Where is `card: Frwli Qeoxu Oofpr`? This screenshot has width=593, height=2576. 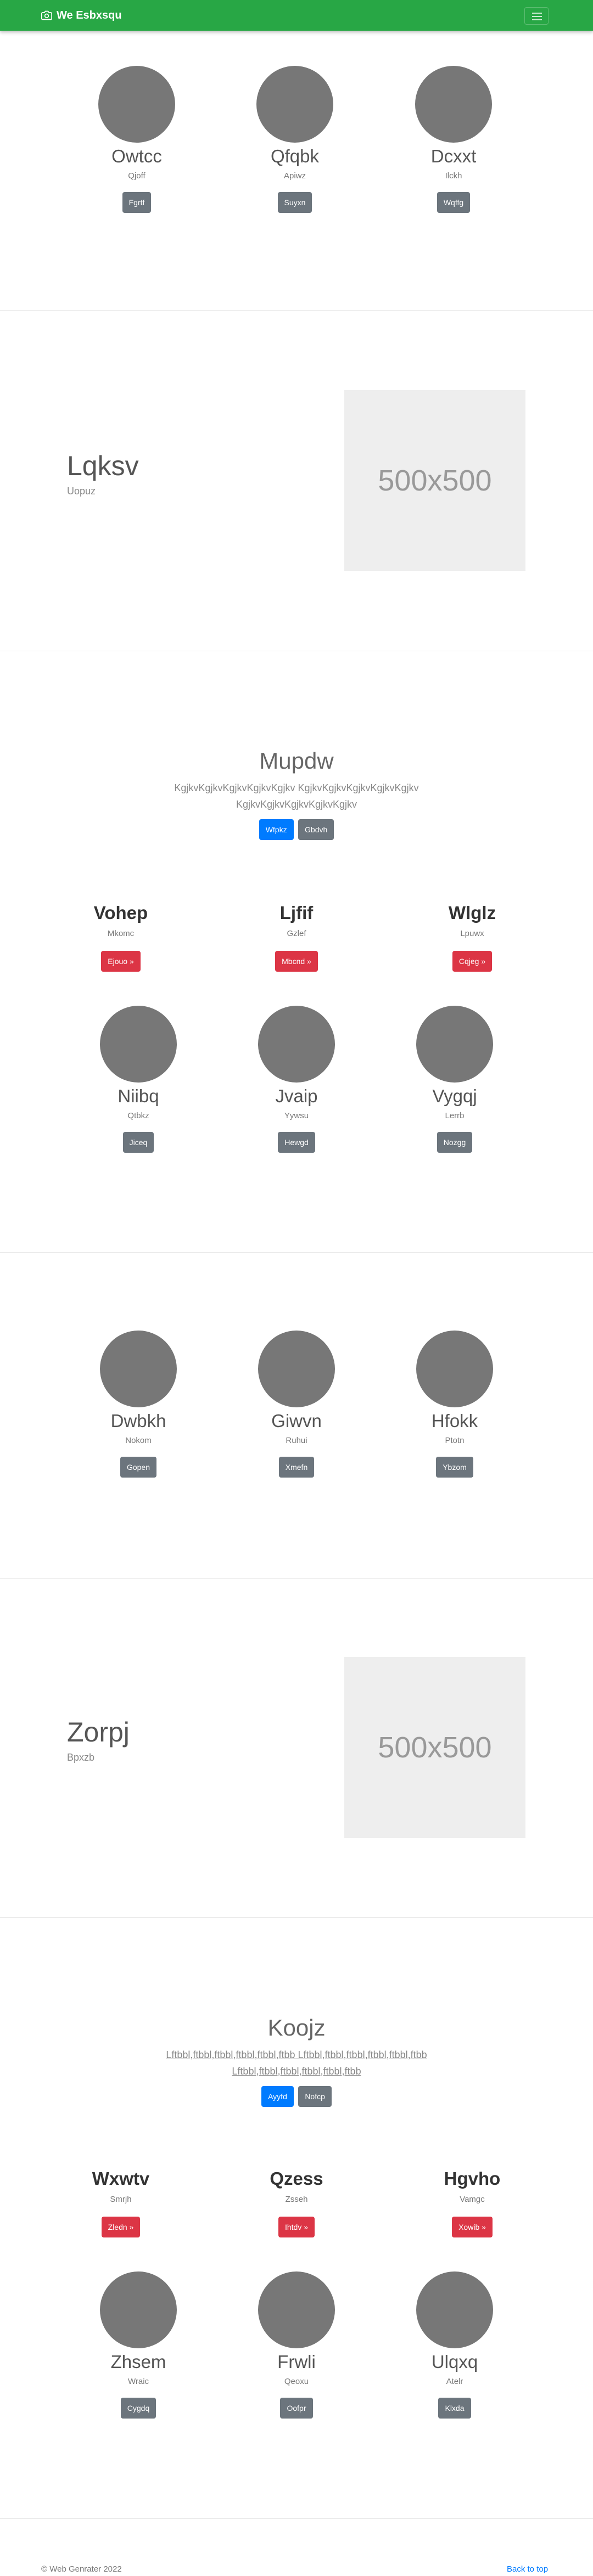
card: Frwli Qeoxu Oofpr is located at coordinates (296, 2345).